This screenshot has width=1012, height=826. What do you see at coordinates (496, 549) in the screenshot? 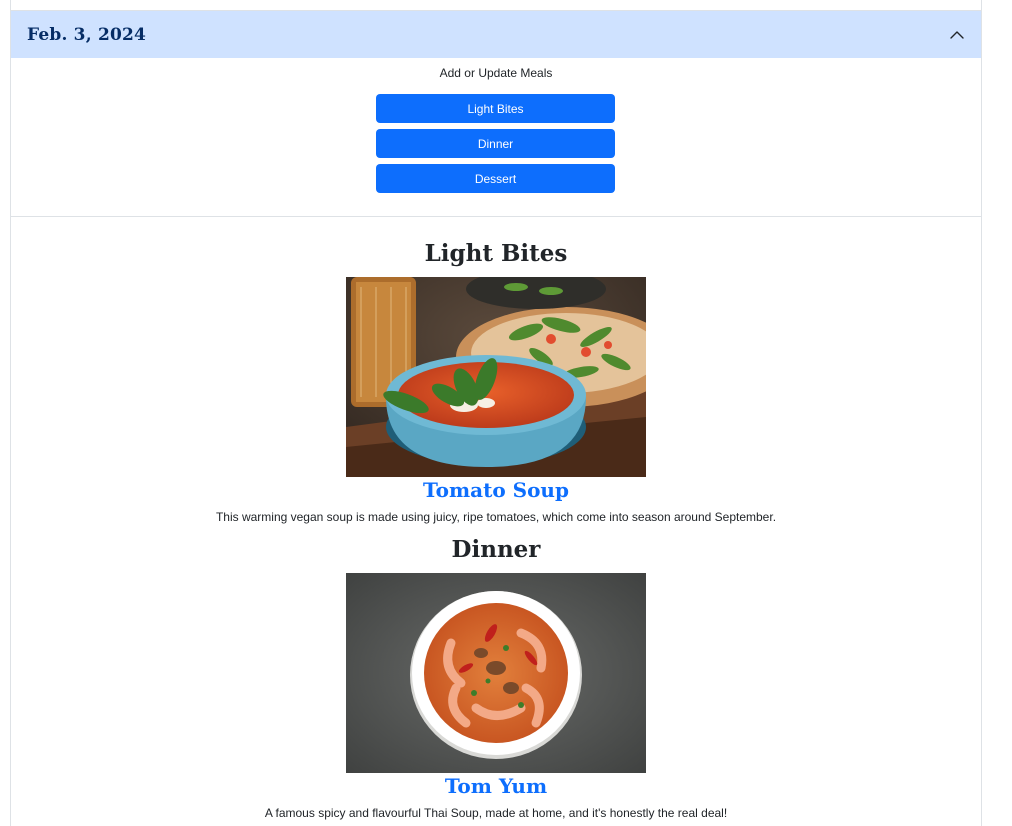
I see `dinner-heading: Dinner` at bounding box center [496, 549].